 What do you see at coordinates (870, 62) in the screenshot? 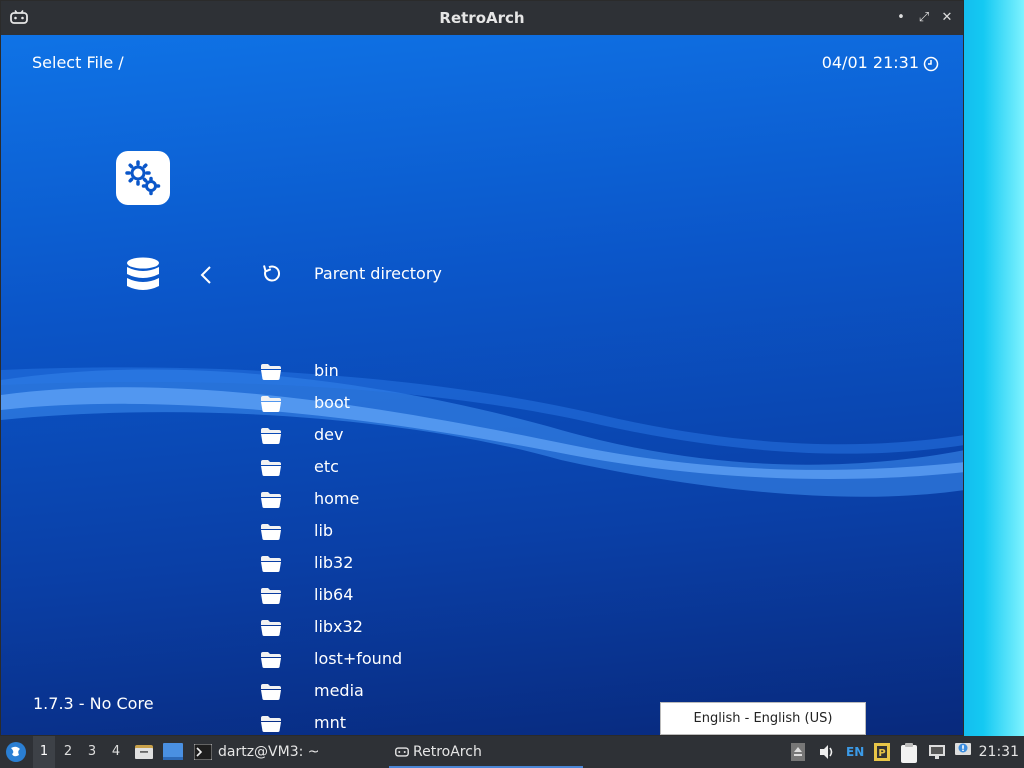
I see `datetime-label: 04/01 21:31` at bounding box center [870, 62].